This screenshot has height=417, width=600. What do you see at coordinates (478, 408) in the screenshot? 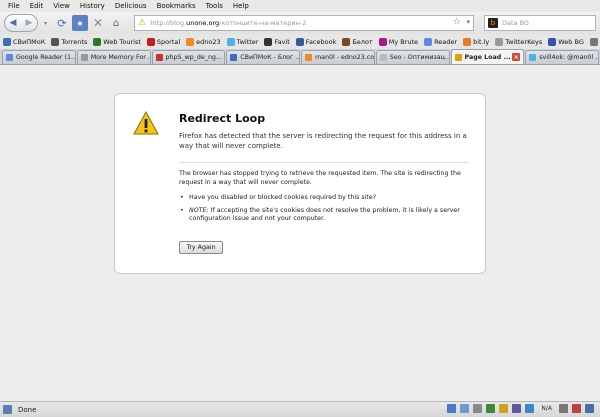
I see `gear-icon` at bounding box center [478, 408].